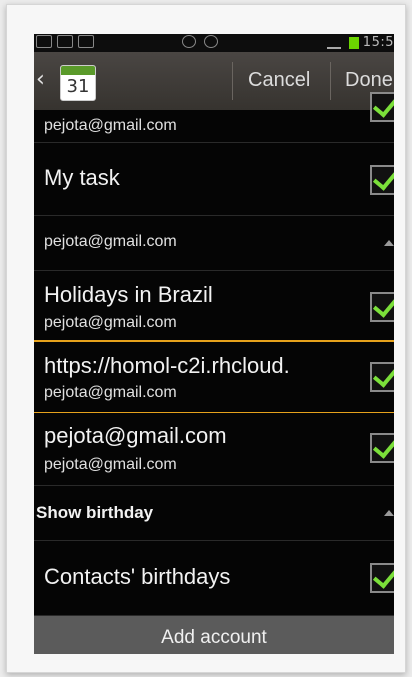 The height and width of the screenshot is (677, 412). I want to click on calendar-name: My task, so click(82, 177).